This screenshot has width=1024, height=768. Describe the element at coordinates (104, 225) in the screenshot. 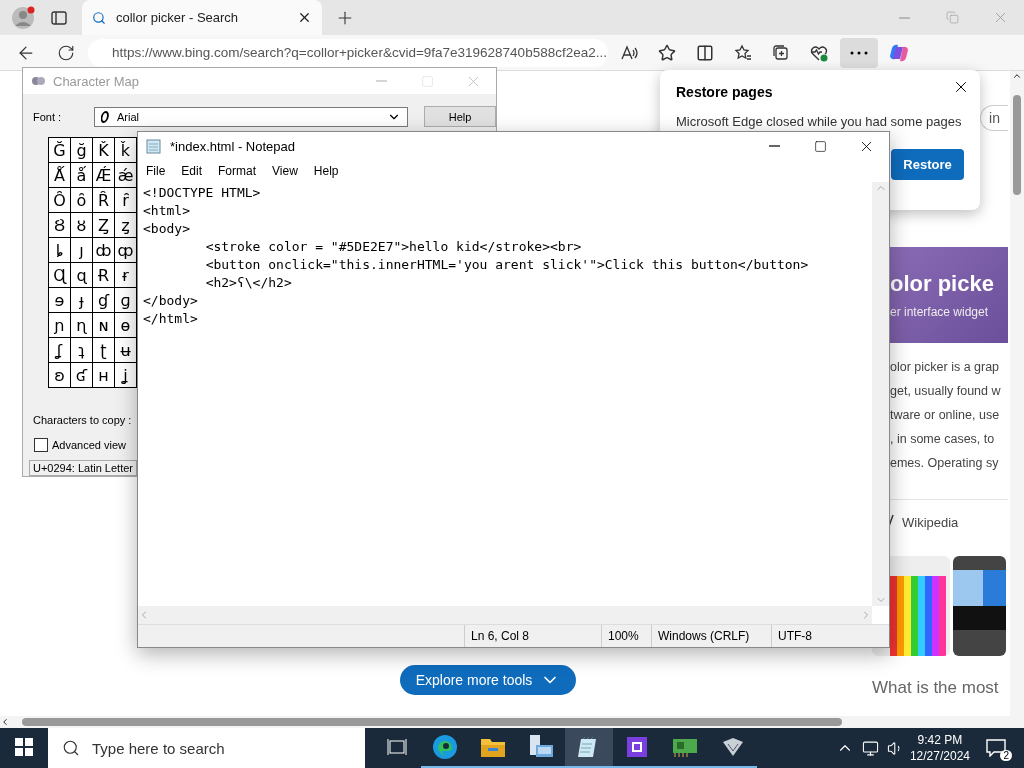

I see `character-cell: Ȥ` at that location.